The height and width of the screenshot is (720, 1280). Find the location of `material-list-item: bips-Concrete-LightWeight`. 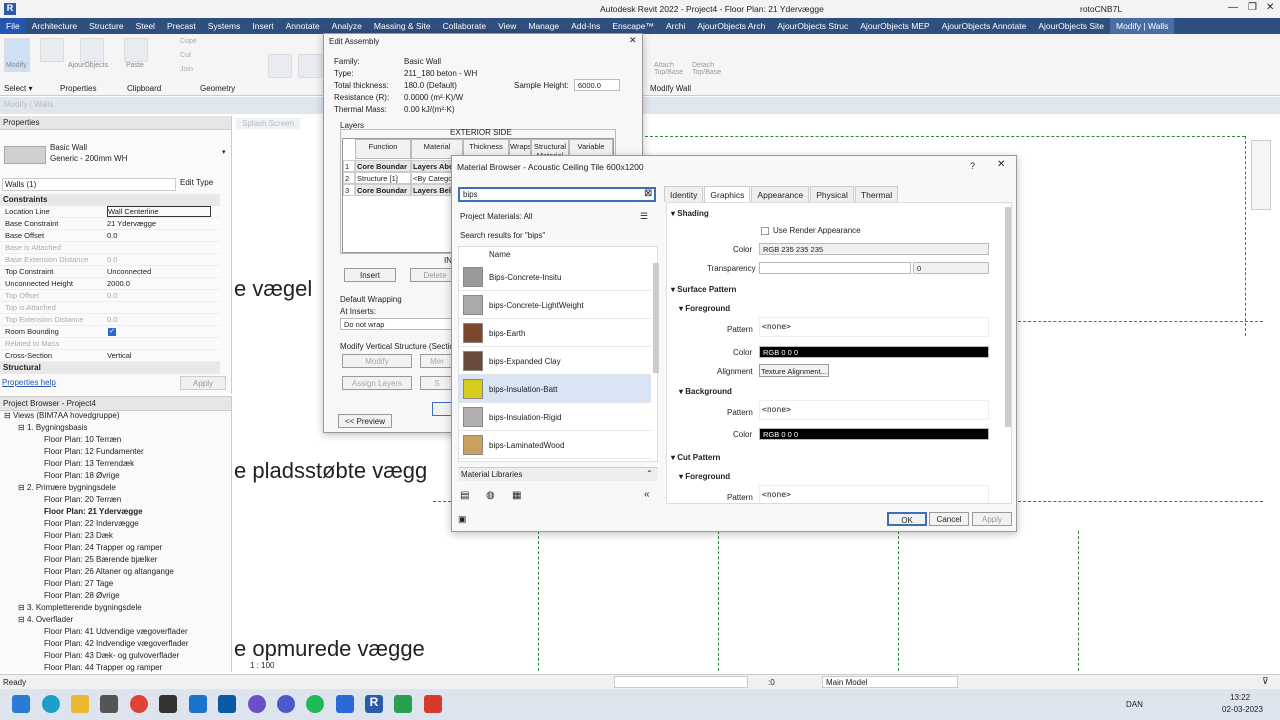

material-list-item: bips-Concrete-LightWeight is located at coordinates (555, 305).